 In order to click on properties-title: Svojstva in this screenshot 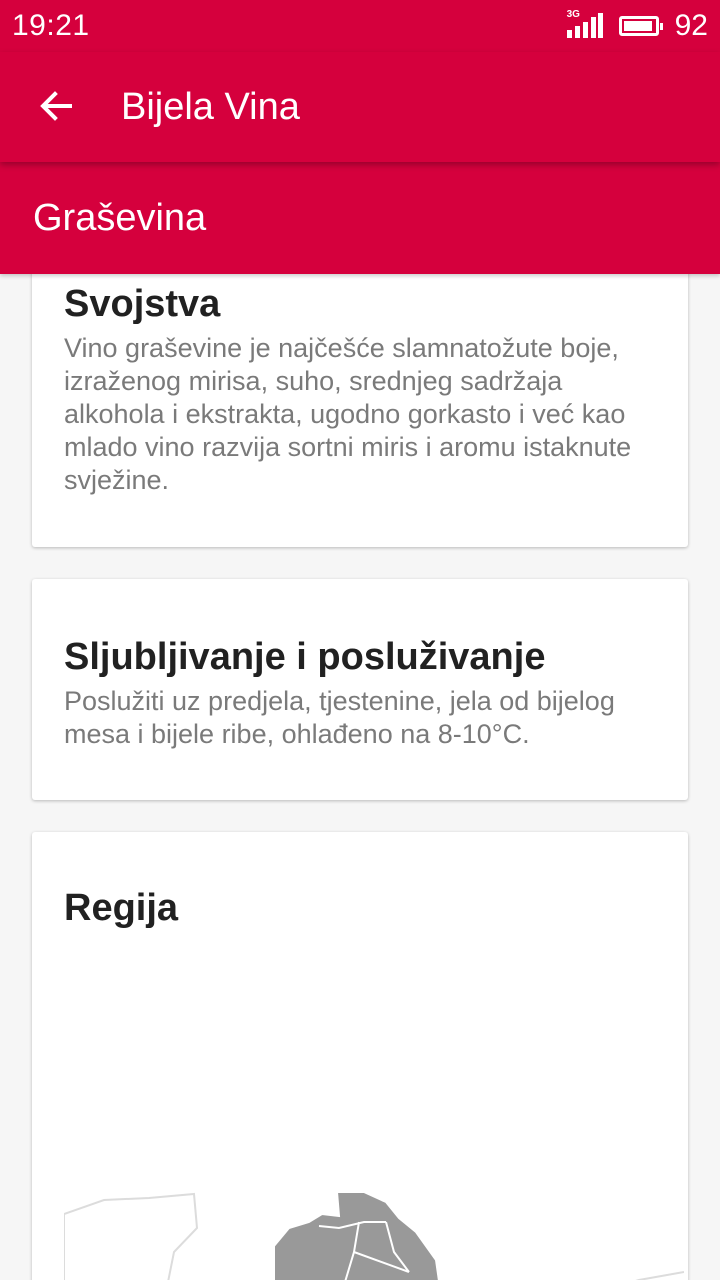, I will do `click(142, 304)`.